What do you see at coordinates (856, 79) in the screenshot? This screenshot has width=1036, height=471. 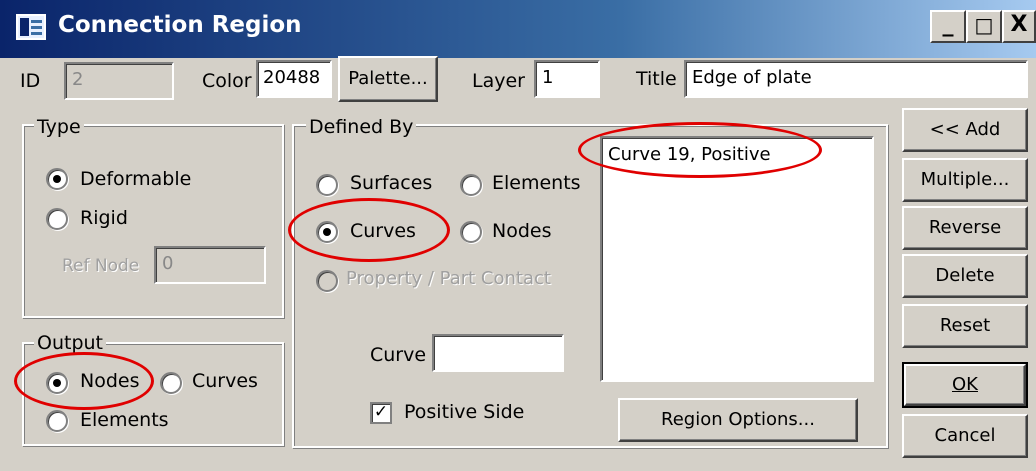 I see `title-field: Edge of plate` at bounding box center [856, 79].